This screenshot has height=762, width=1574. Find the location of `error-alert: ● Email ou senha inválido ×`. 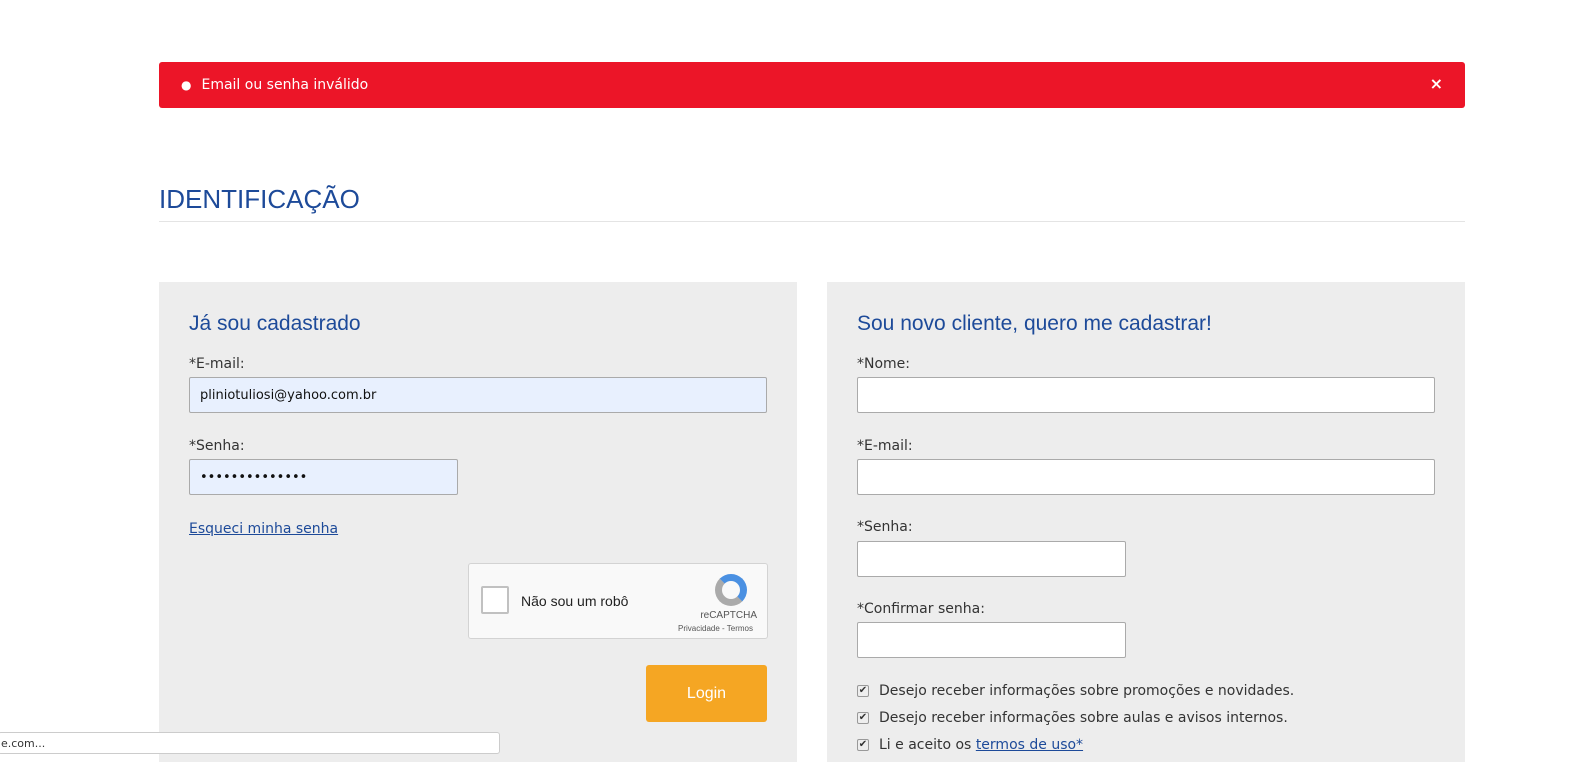

error-alert: ● Email ou senha inválido × is located at coordinates (812, 85).